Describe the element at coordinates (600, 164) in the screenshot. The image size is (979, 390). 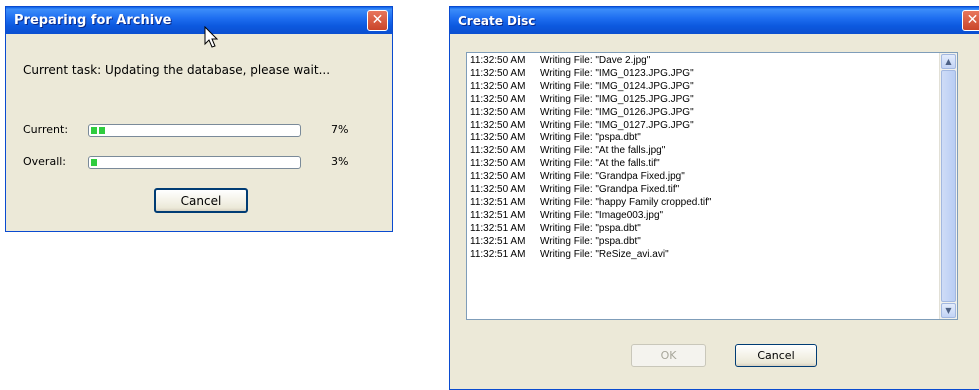
I see `log-message: Writing File: "At the falls.tif"` at that location.